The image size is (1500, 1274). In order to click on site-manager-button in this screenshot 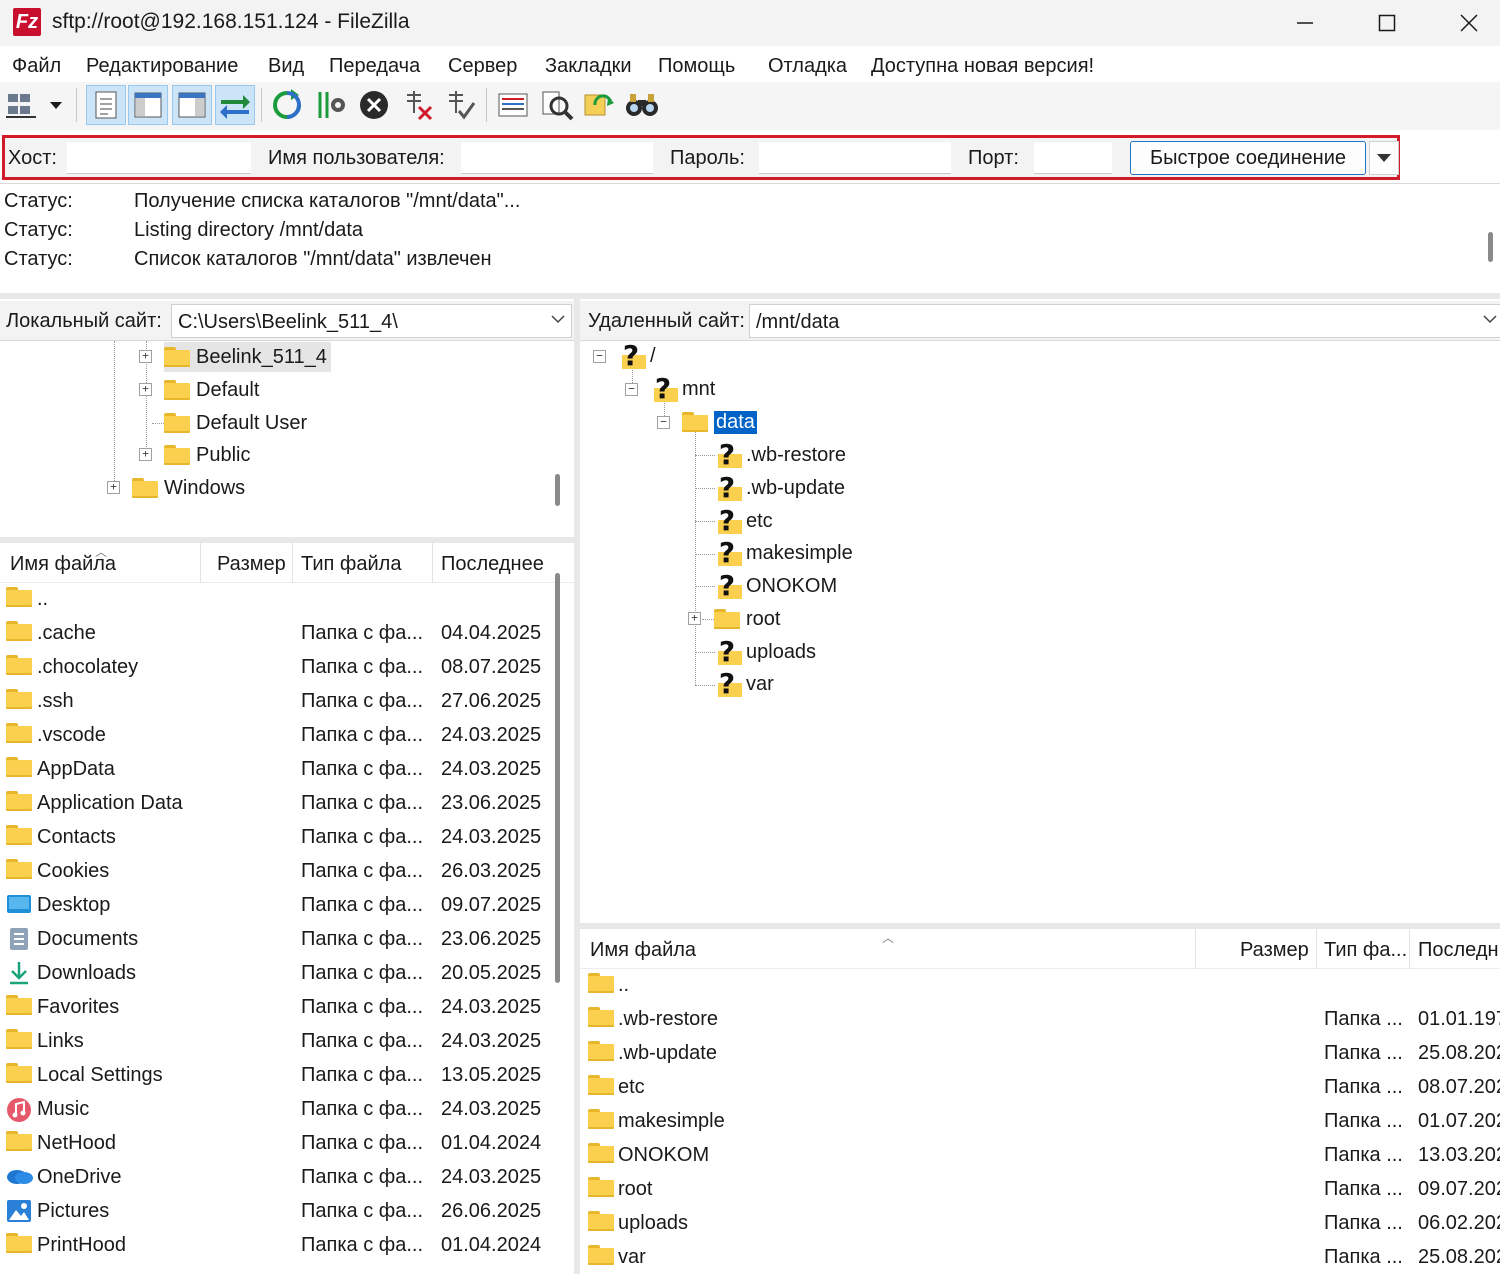, I will do `click(24, 105)`.